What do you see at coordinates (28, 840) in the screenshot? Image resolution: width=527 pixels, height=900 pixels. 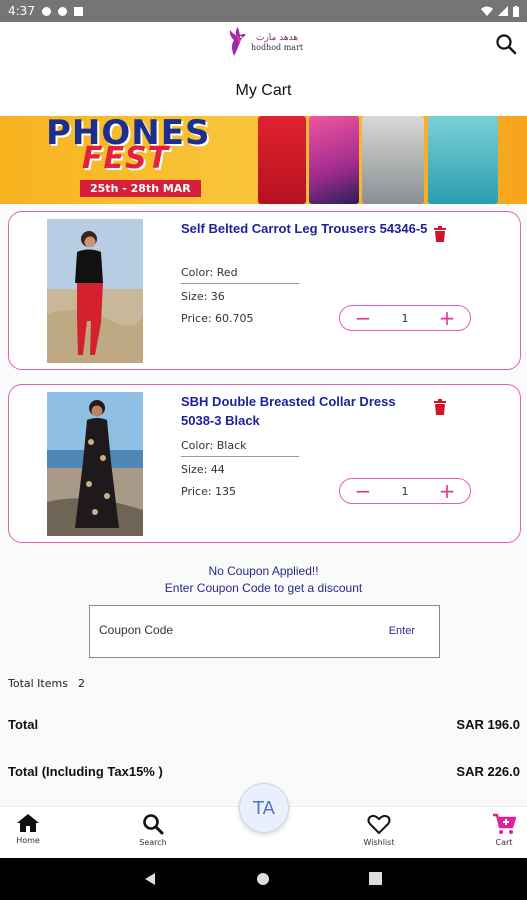 I see `nav-home-label: Home` at bounding box center [28, 840].